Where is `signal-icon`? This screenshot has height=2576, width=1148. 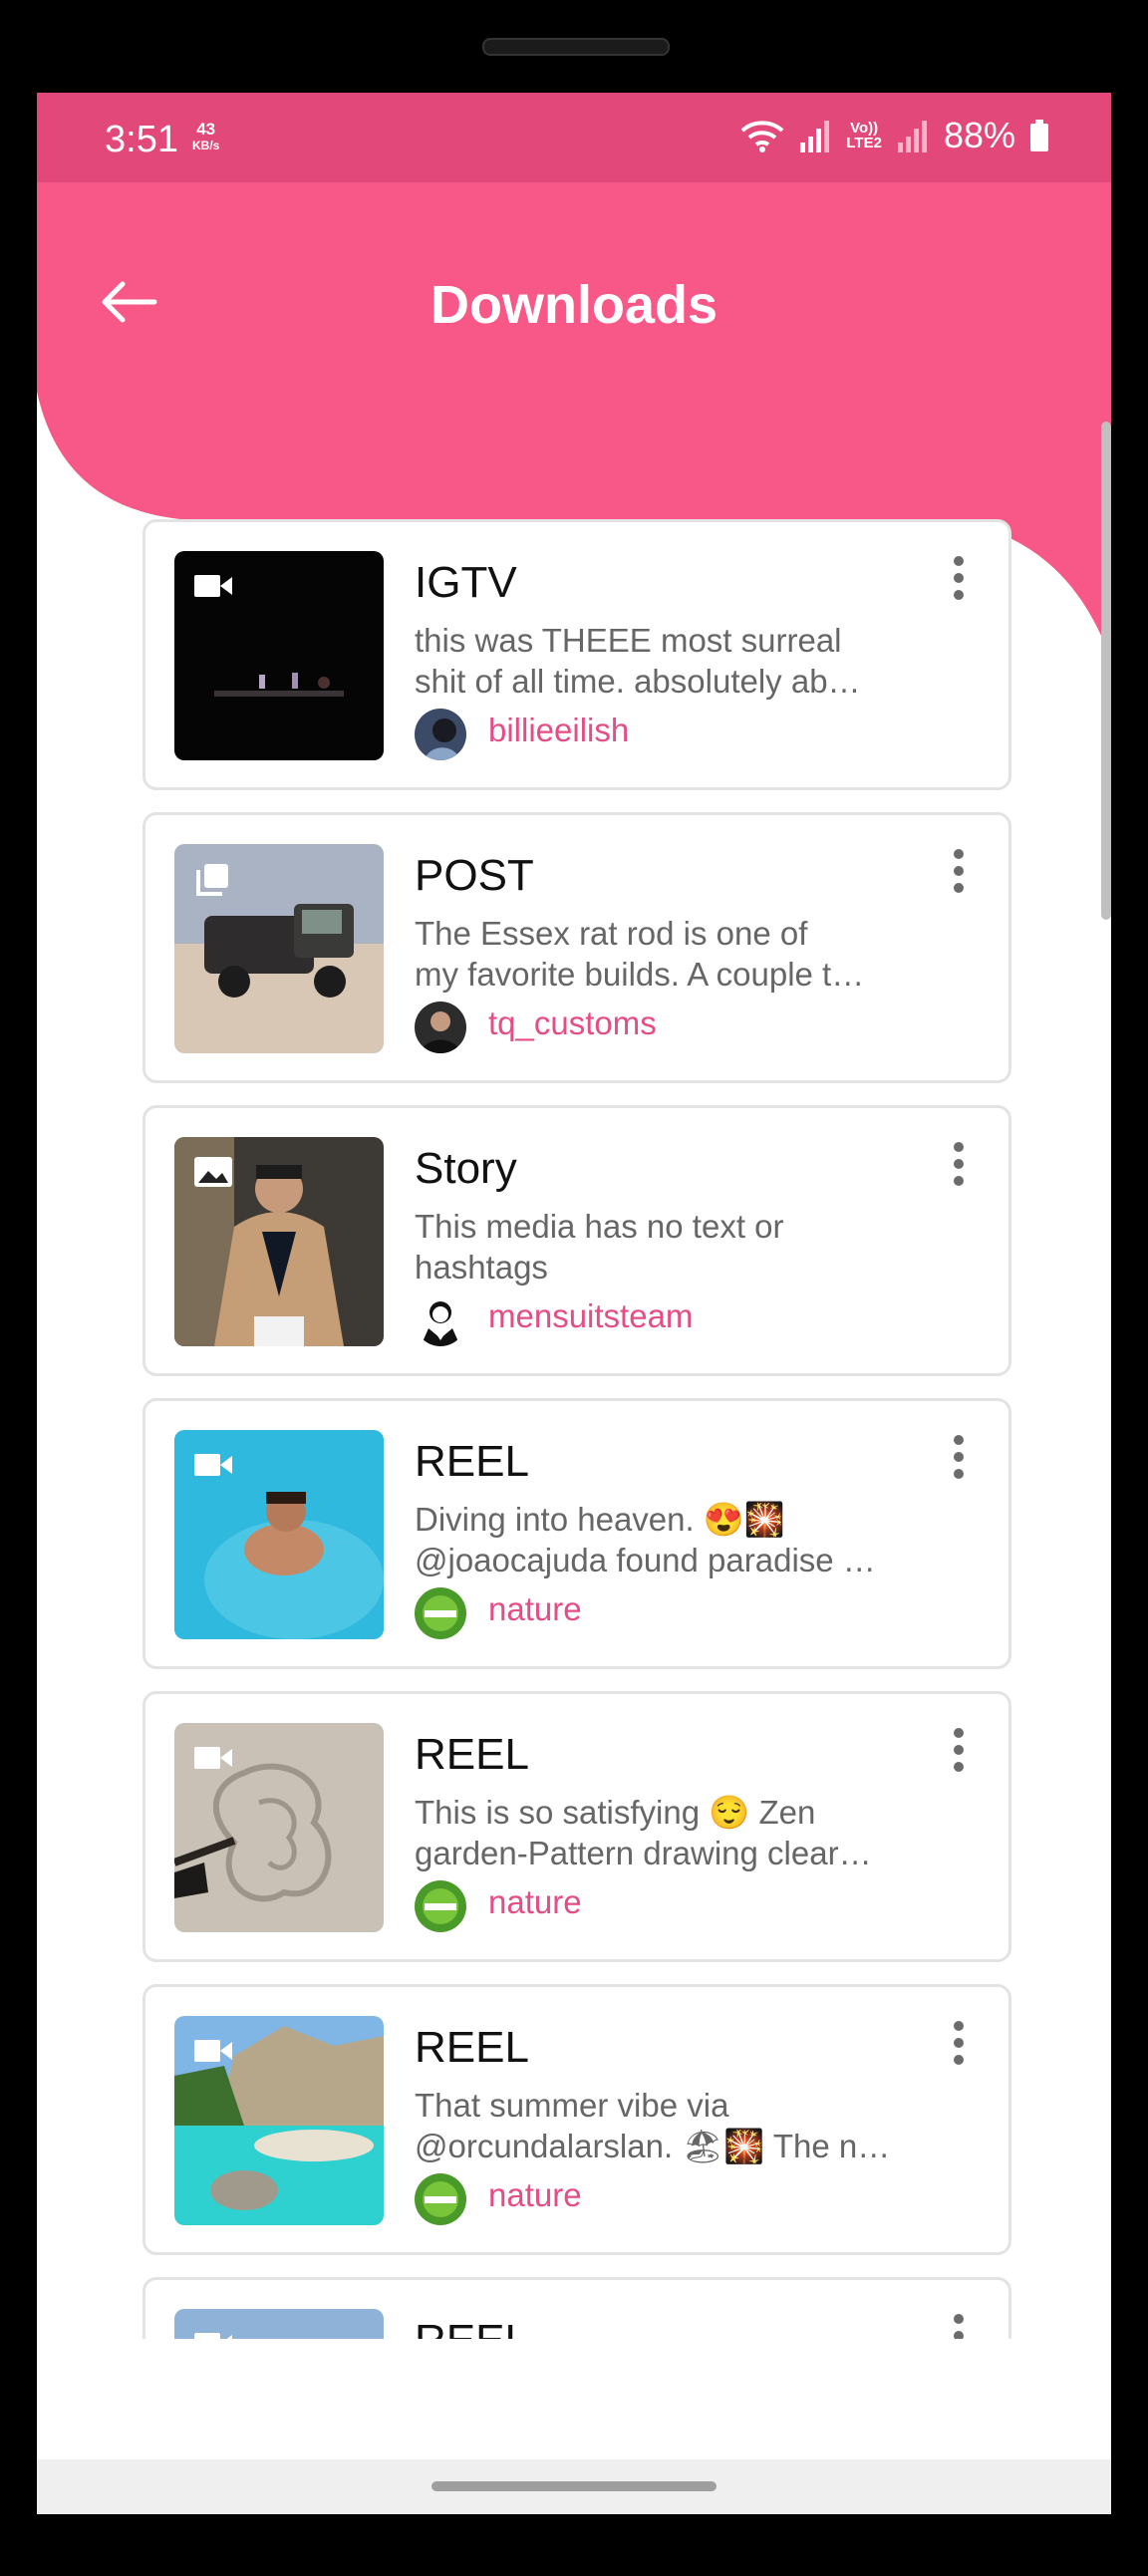
signal-icon is located at coordinates (815, 136).